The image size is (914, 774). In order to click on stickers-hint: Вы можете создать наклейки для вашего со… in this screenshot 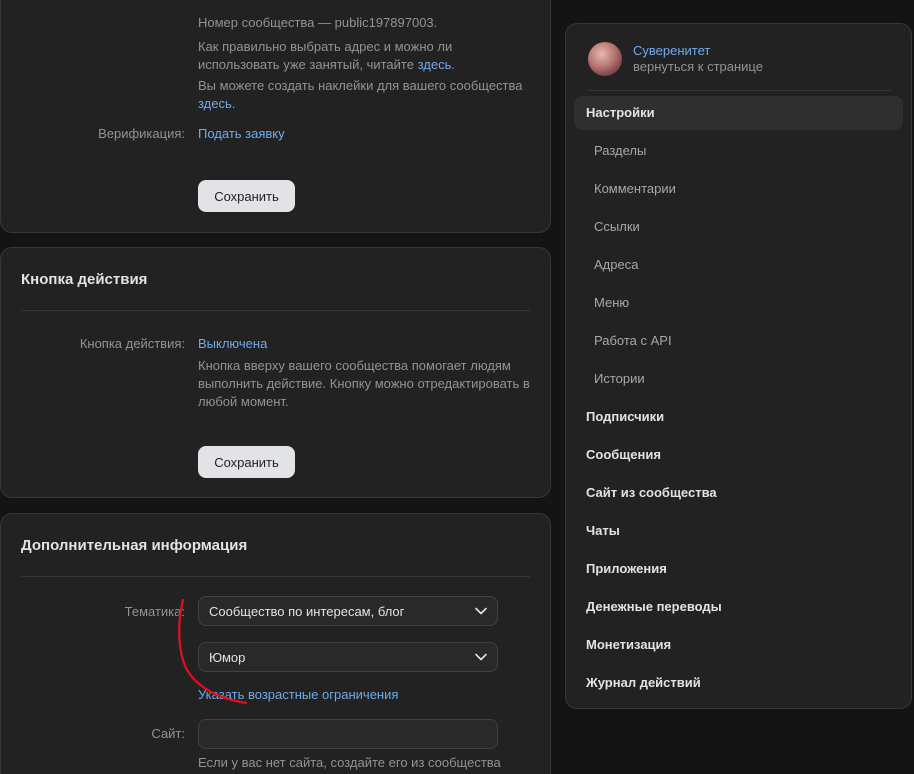, I will do `click(360, 94)`.